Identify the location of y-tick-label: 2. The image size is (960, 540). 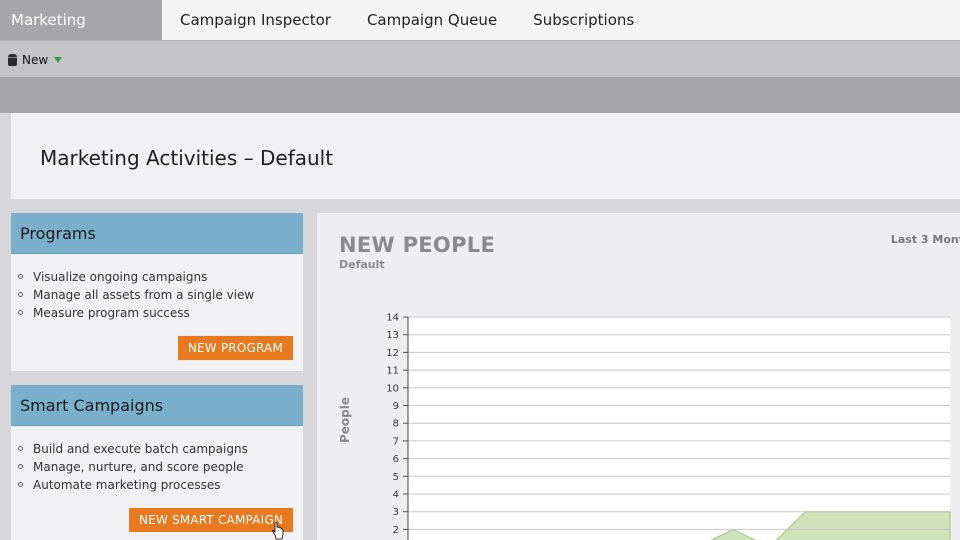
(396, 530).